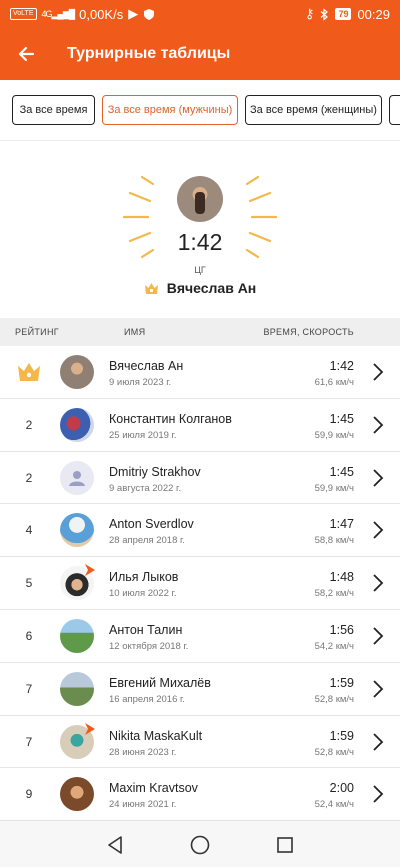  Describe the element at coordinates (29, 583) in the screenshot. I see `rank-number: 5` at that location.